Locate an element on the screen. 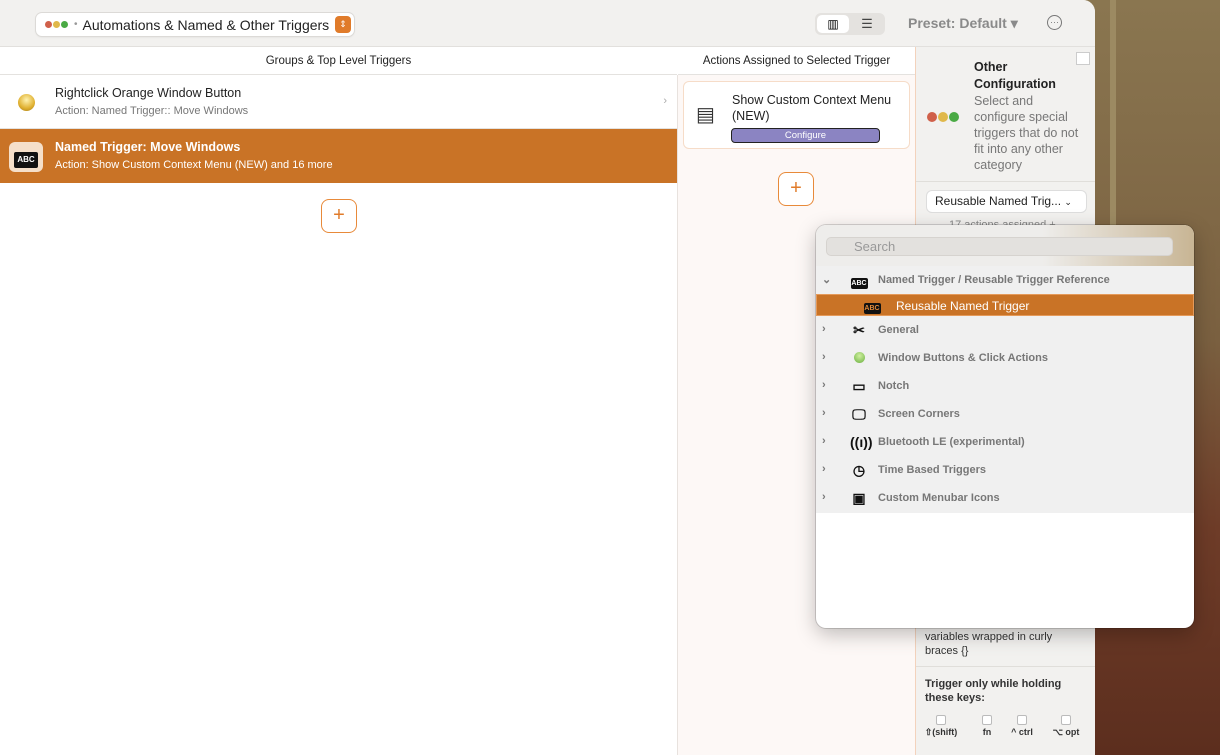 Image resolution: width=1220 pixels, height=755 pixels. category-window-buttons: › Window Buttons & Click Actions is located at coordinates (1005, 358).